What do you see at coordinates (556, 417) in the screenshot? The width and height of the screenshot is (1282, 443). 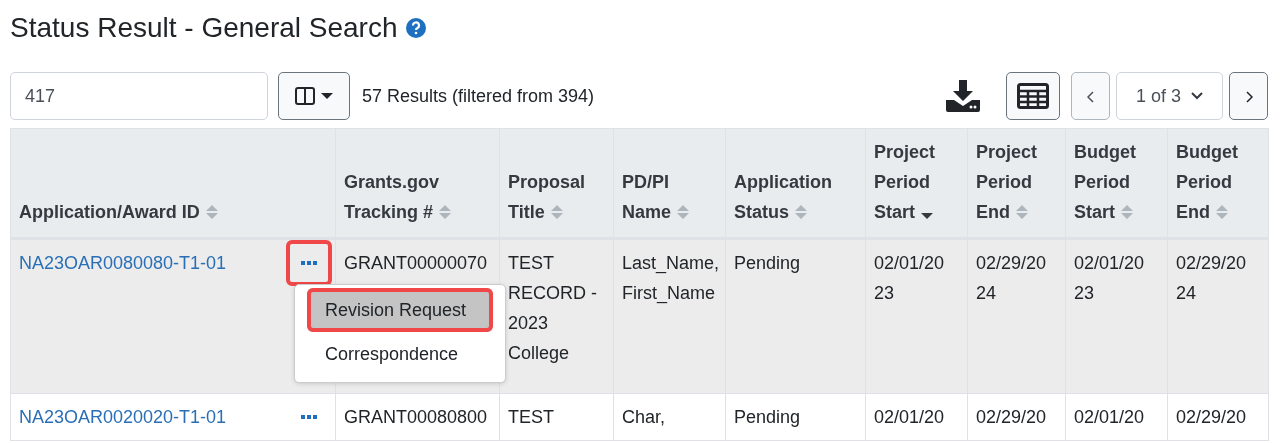 I see `table-cell: TEST` at bounding box center [556, 417].